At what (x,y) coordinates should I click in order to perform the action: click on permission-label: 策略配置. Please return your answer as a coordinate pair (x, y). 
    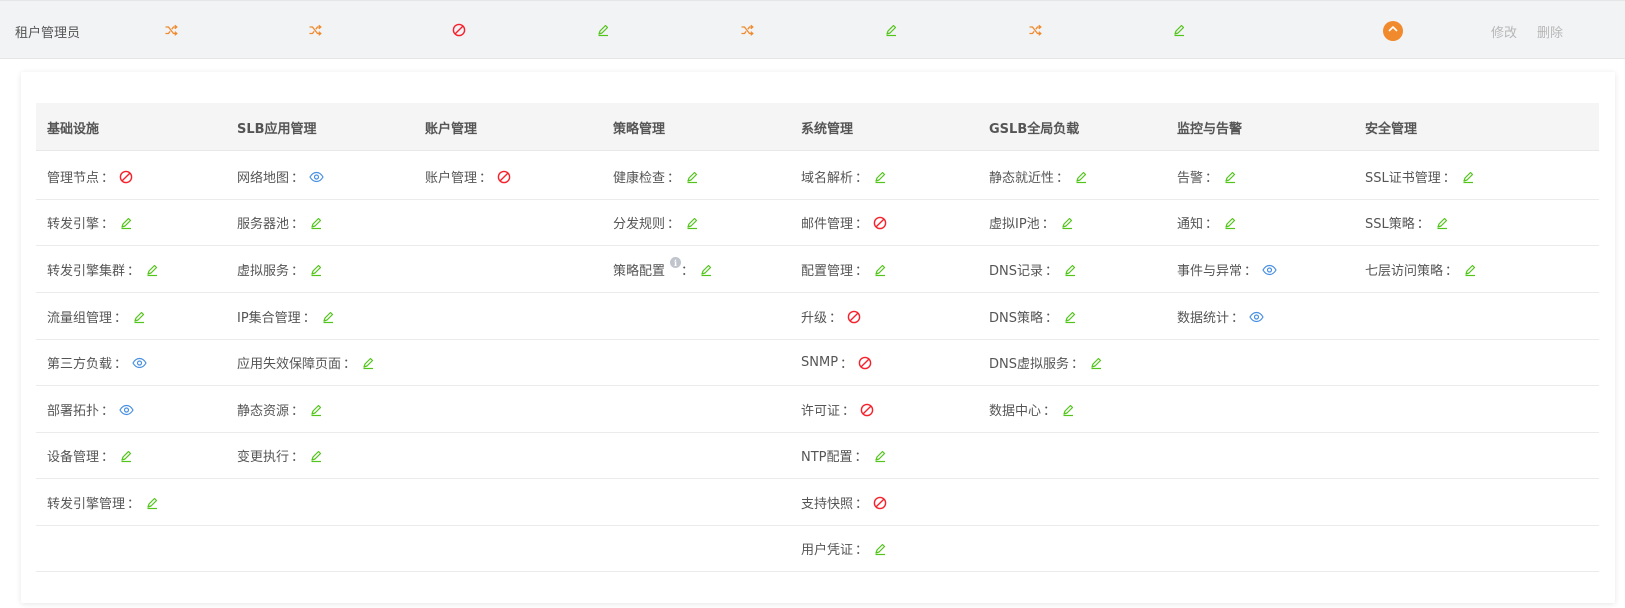
    Looking at the image, I should click on (639, 271).